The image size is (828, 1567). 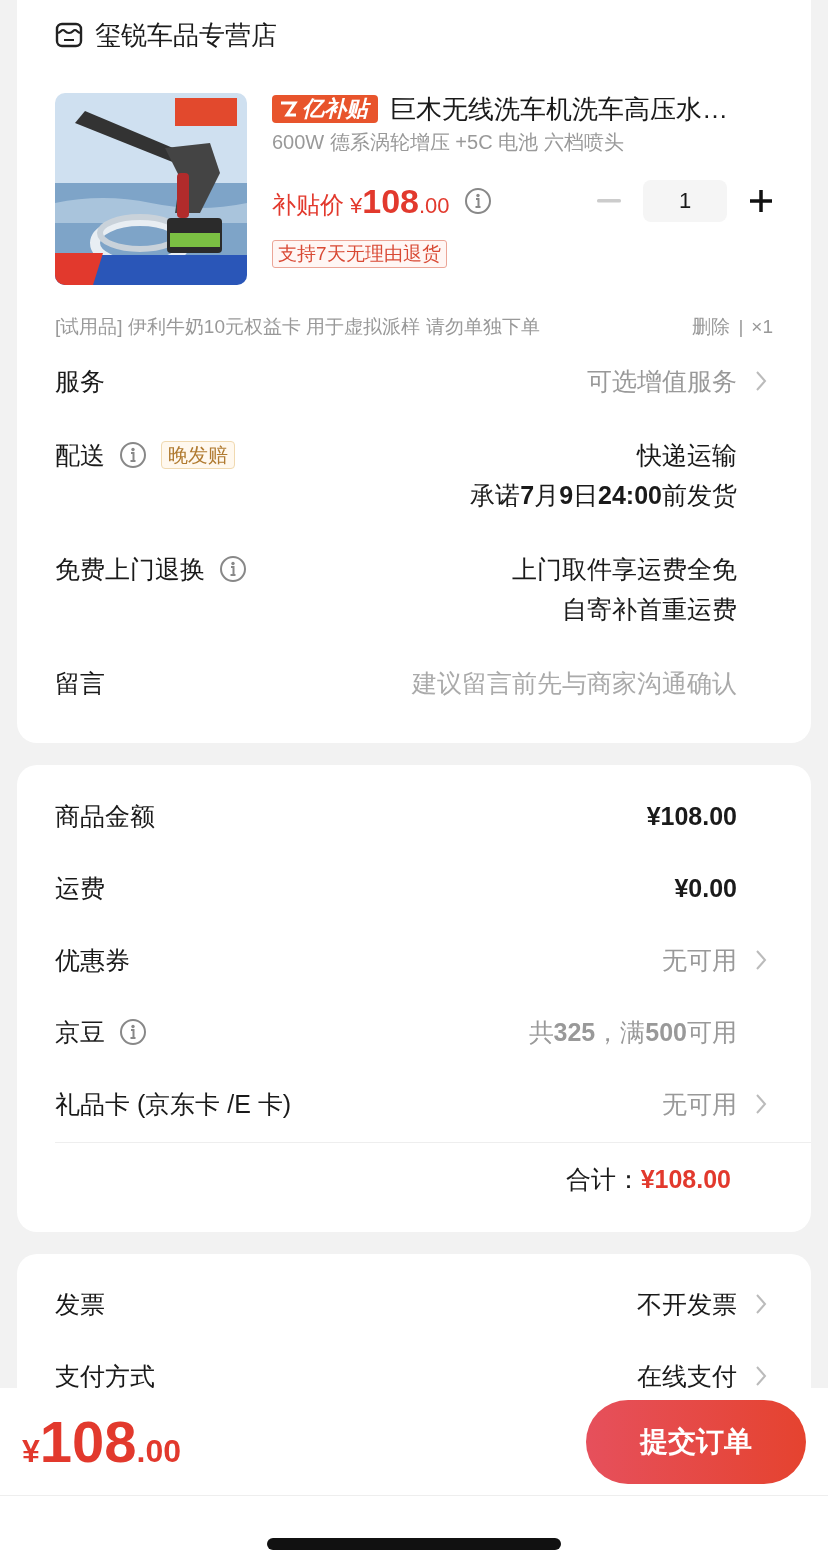 What do you see at coordinates (662, 381) in the screenshot?
I see `row-value: 可选增值服务` at bounding box center [662, 381].